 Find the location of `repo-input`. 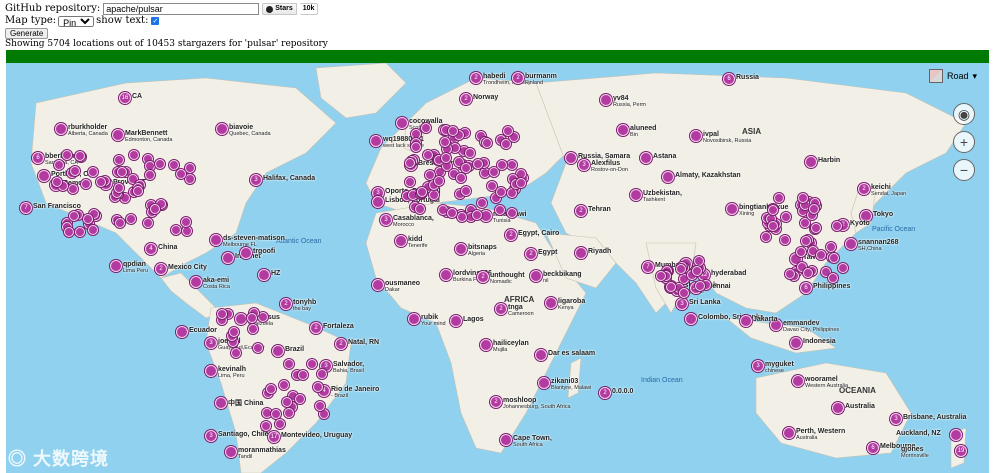

repo-input is located at coordinates (181, 9).